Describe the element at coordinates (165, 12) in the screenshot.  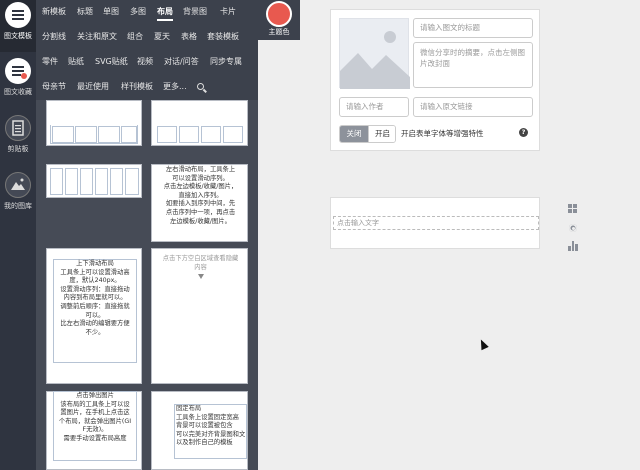
I see `tab-layout: 布局` at that location.